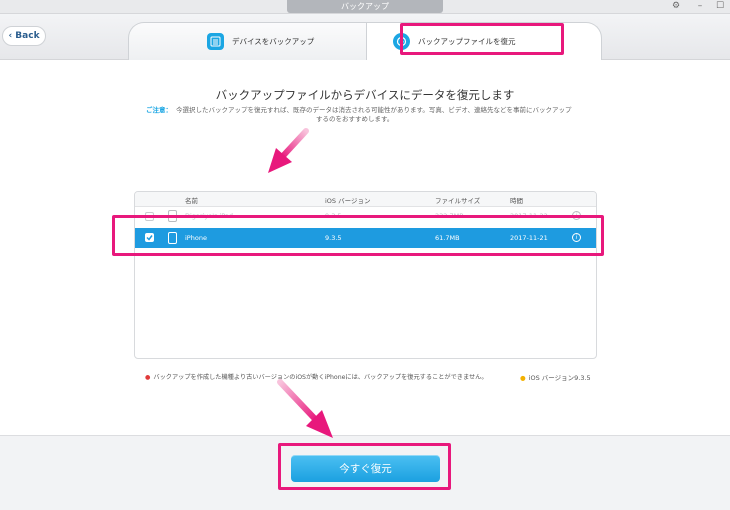 This screenshot has width=730, height=510. I want to click on window-title: バックアップ, so click(365, 6).